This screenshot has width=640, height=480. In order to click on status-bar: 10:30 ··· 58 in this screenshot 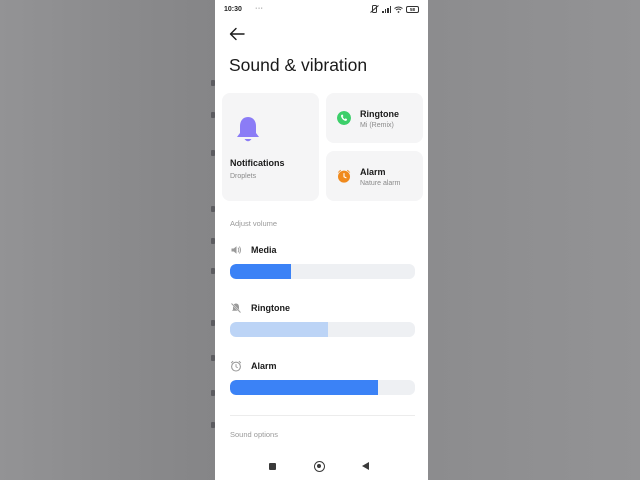, I will do `click(321, 10)`.